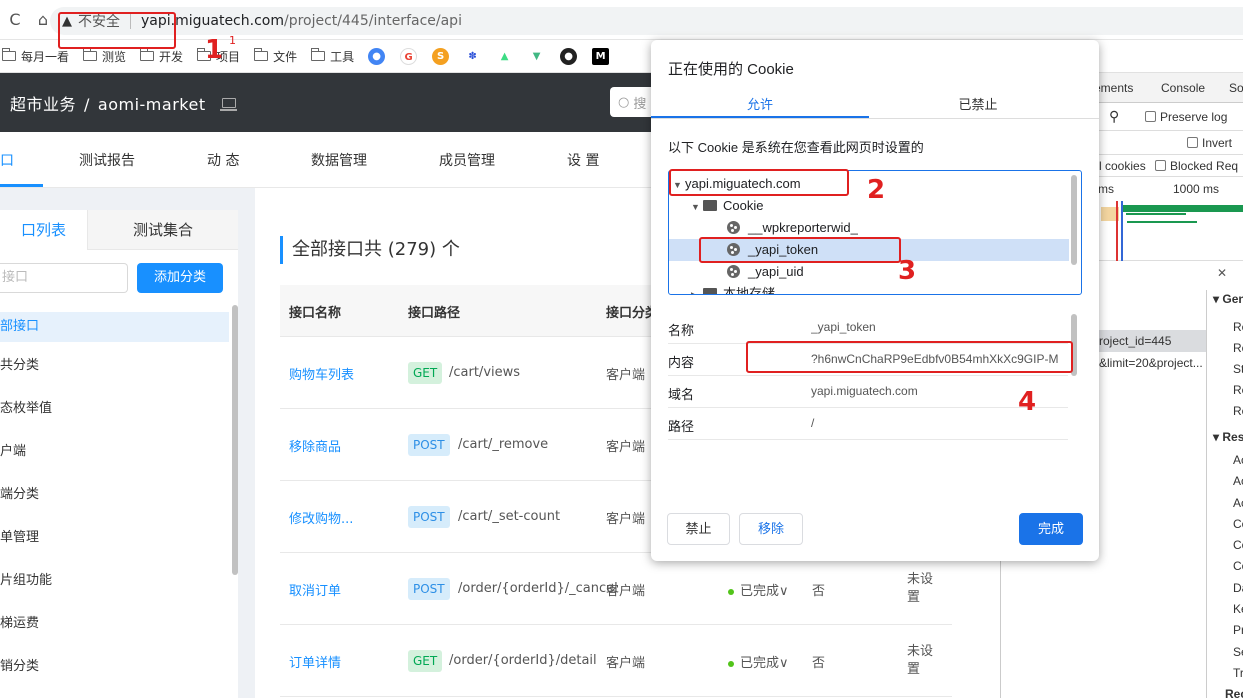 Image resolution: width=1243 pixels, height=698 pixels. What do you see at coordinates (800, 250) in the screenshot?
I see `annotation-box-token` at bounding box center [800, 250].